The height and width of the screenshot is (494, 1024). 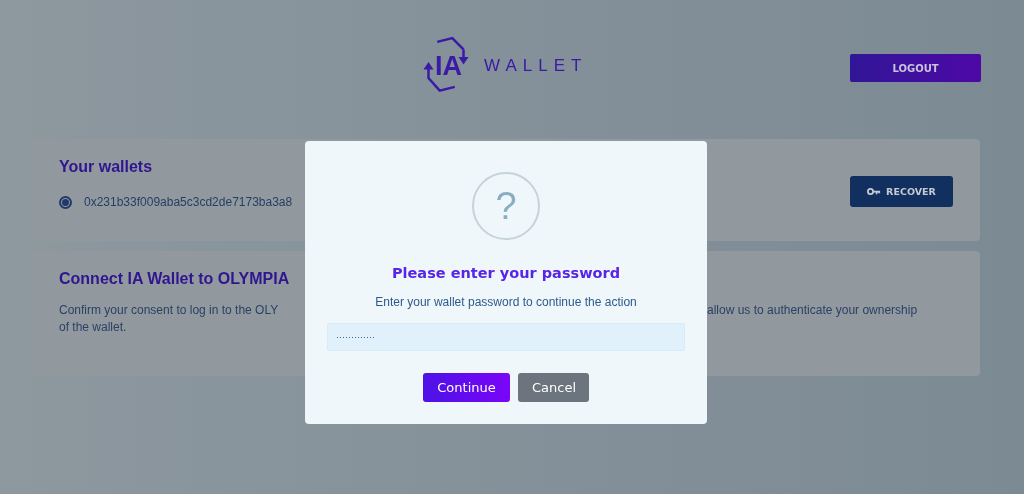 What do you see at coordinates (901, 191) in the screenshot?
I see `recover-button: RECOVER` at bounding box center [901, 191].